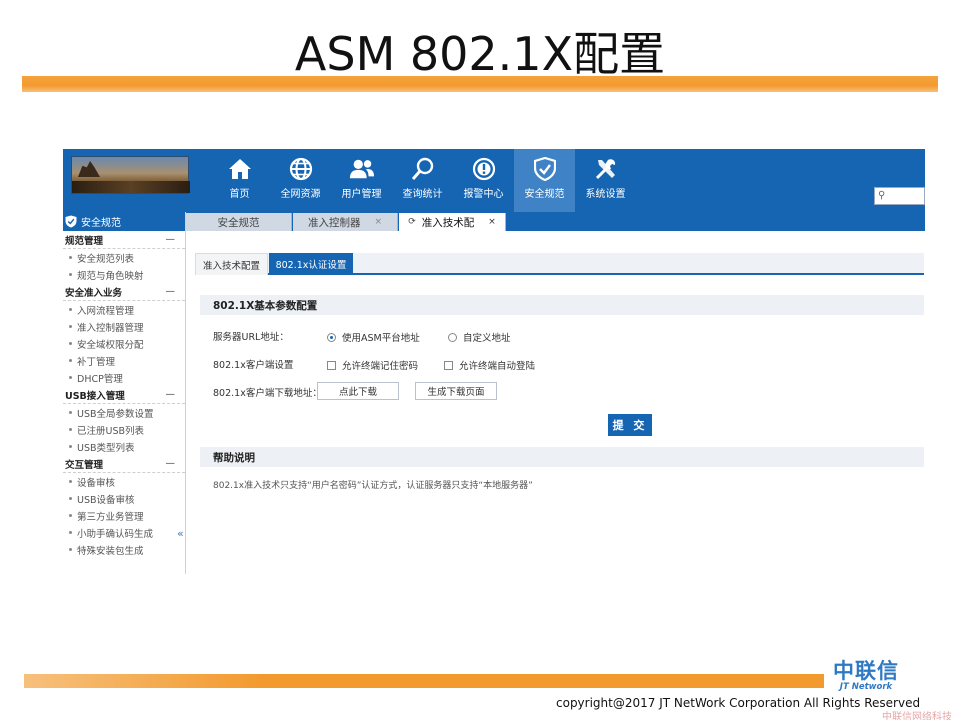 Image resolution: width=960 pixels, height=720 pixels. I want to click on sidebar-item: 安全域权限分配, so click(124, 343).